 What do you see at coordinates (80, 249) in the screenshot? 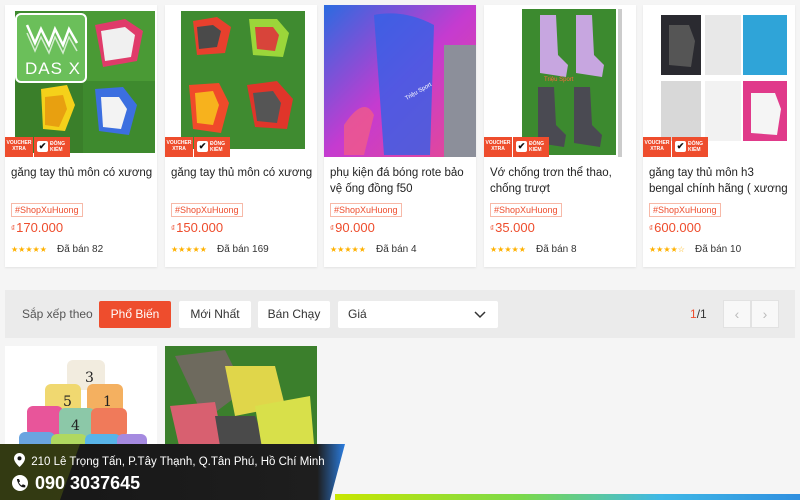
I see `sold-count: Đã bán 82` at bounding box center [80, 249].